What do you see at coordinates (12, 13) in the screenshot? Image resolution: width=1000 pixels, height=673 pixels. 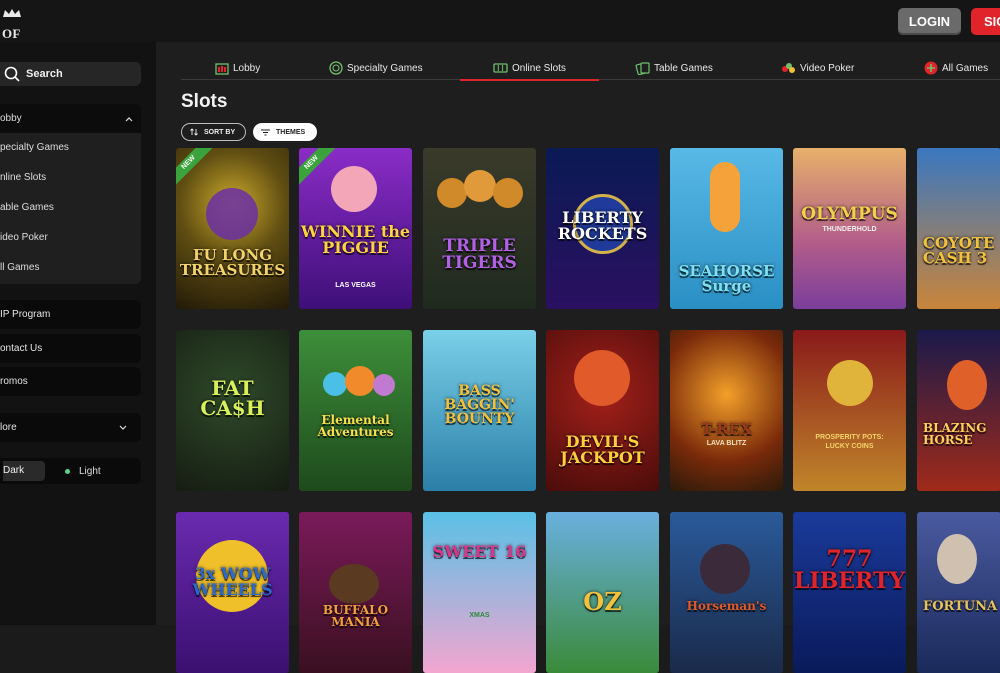 I see `crown-icon` at bounding box center [12, 13].